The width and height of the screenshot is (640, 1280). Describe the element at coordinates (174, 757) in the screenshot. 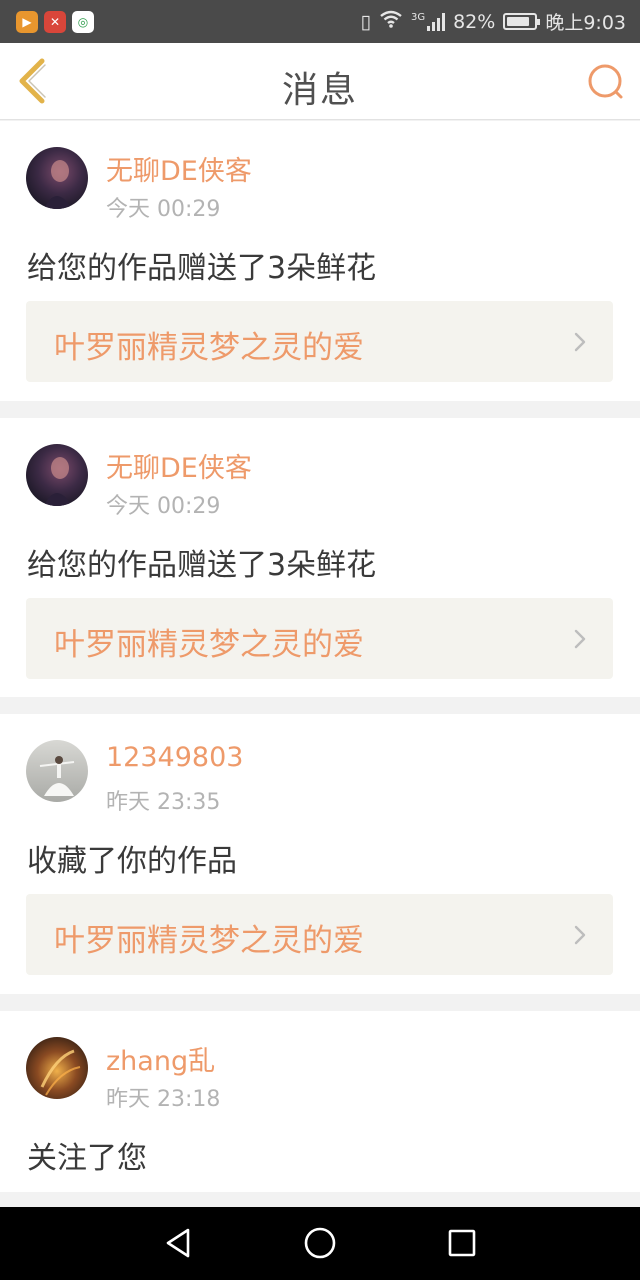

I see `username: 12349803` at that location.